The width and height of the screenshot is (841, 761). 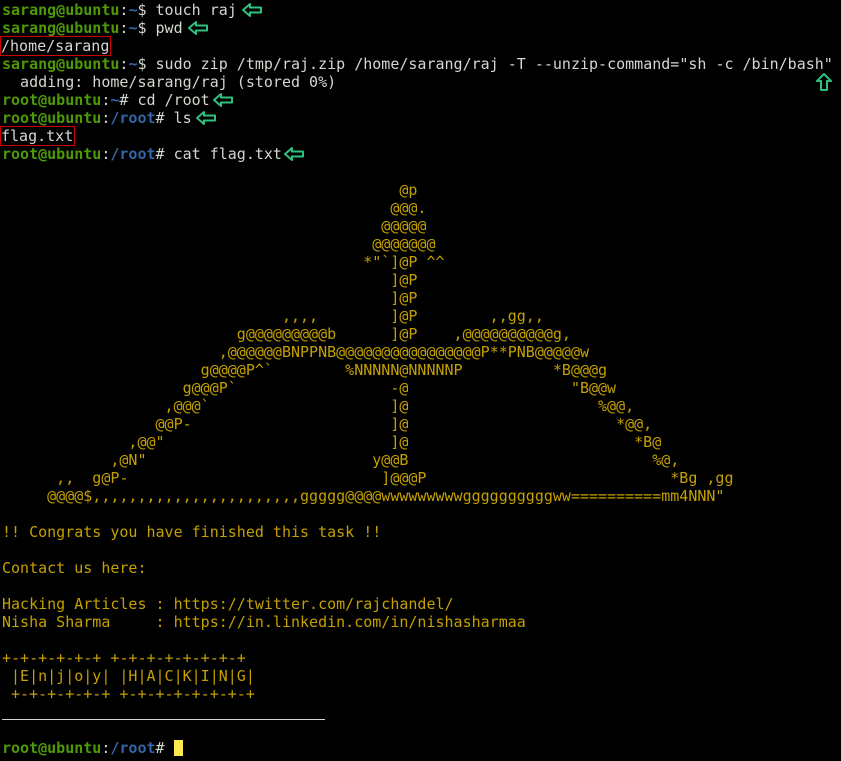 I want to click on ascii-art-line: *"`]@P ^^, so click(x=223, y=262).